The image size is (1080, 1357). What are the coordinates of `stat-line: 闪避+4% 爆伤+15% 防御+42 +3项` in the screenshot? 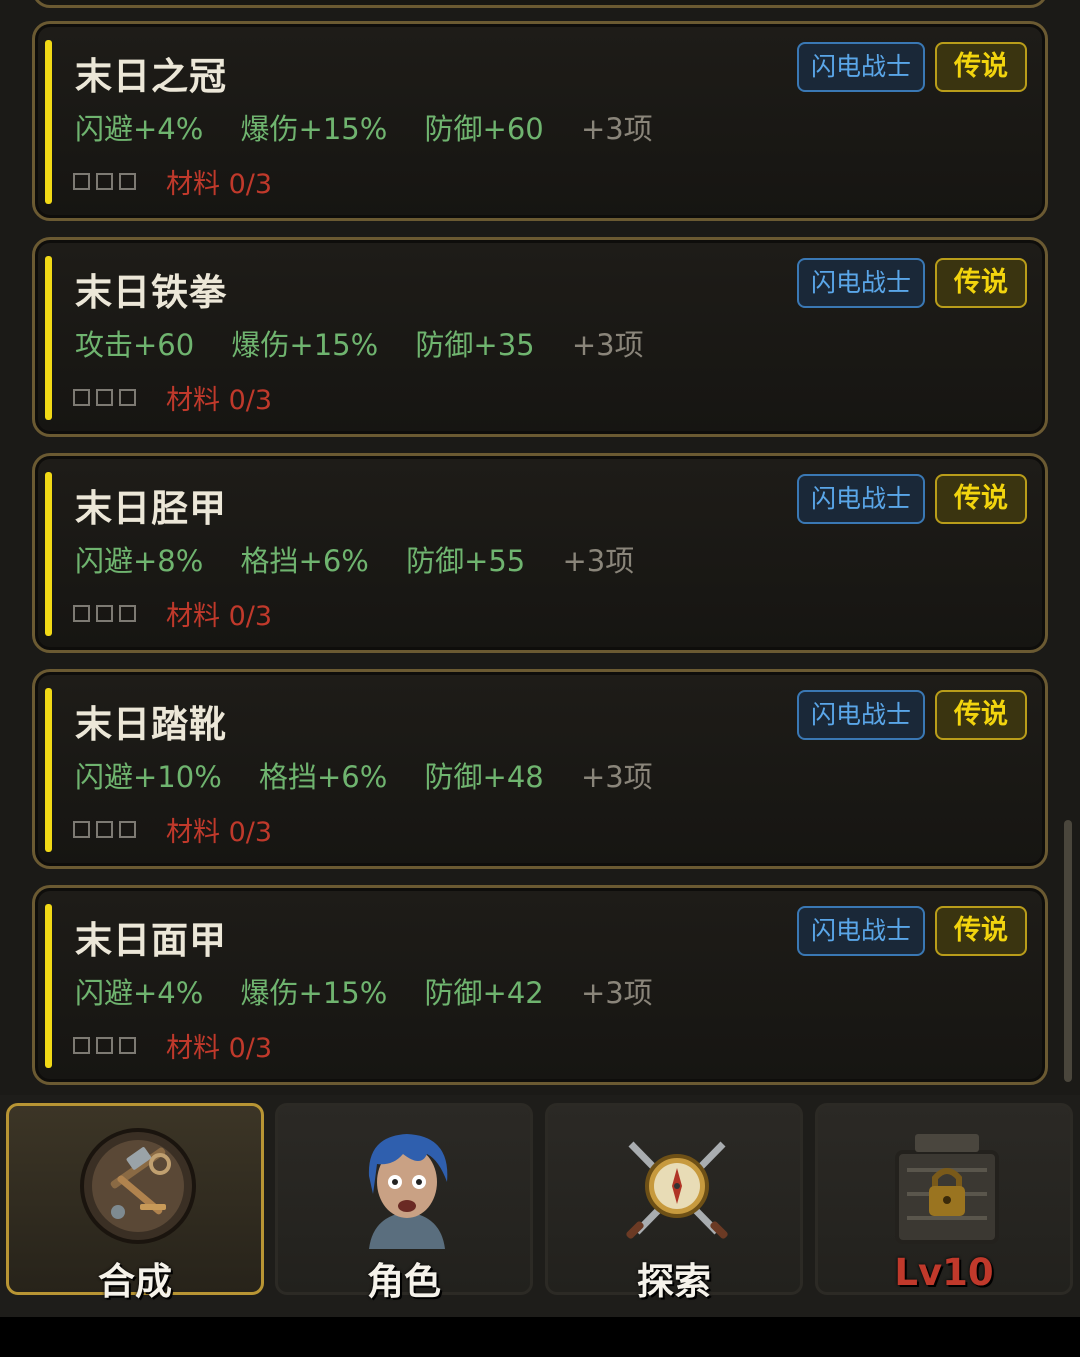 It's located at (364, 991).